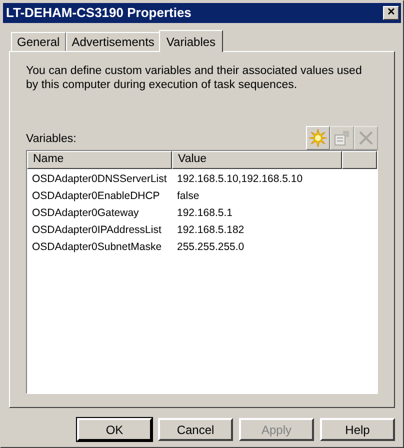 The height and width of the screenshot is (448, 404). I want to click on table-cell-text: OSDAdapter0DNSServerList, so click(99, 179).